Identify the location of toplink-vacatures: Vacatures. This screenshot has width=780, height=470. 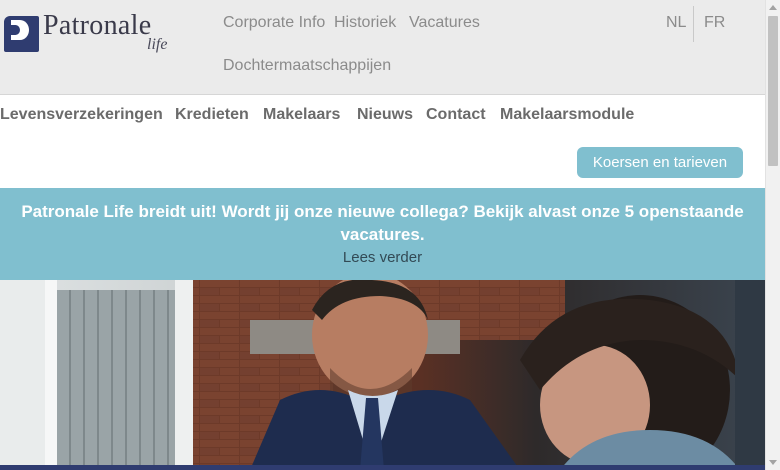
(444, 23).